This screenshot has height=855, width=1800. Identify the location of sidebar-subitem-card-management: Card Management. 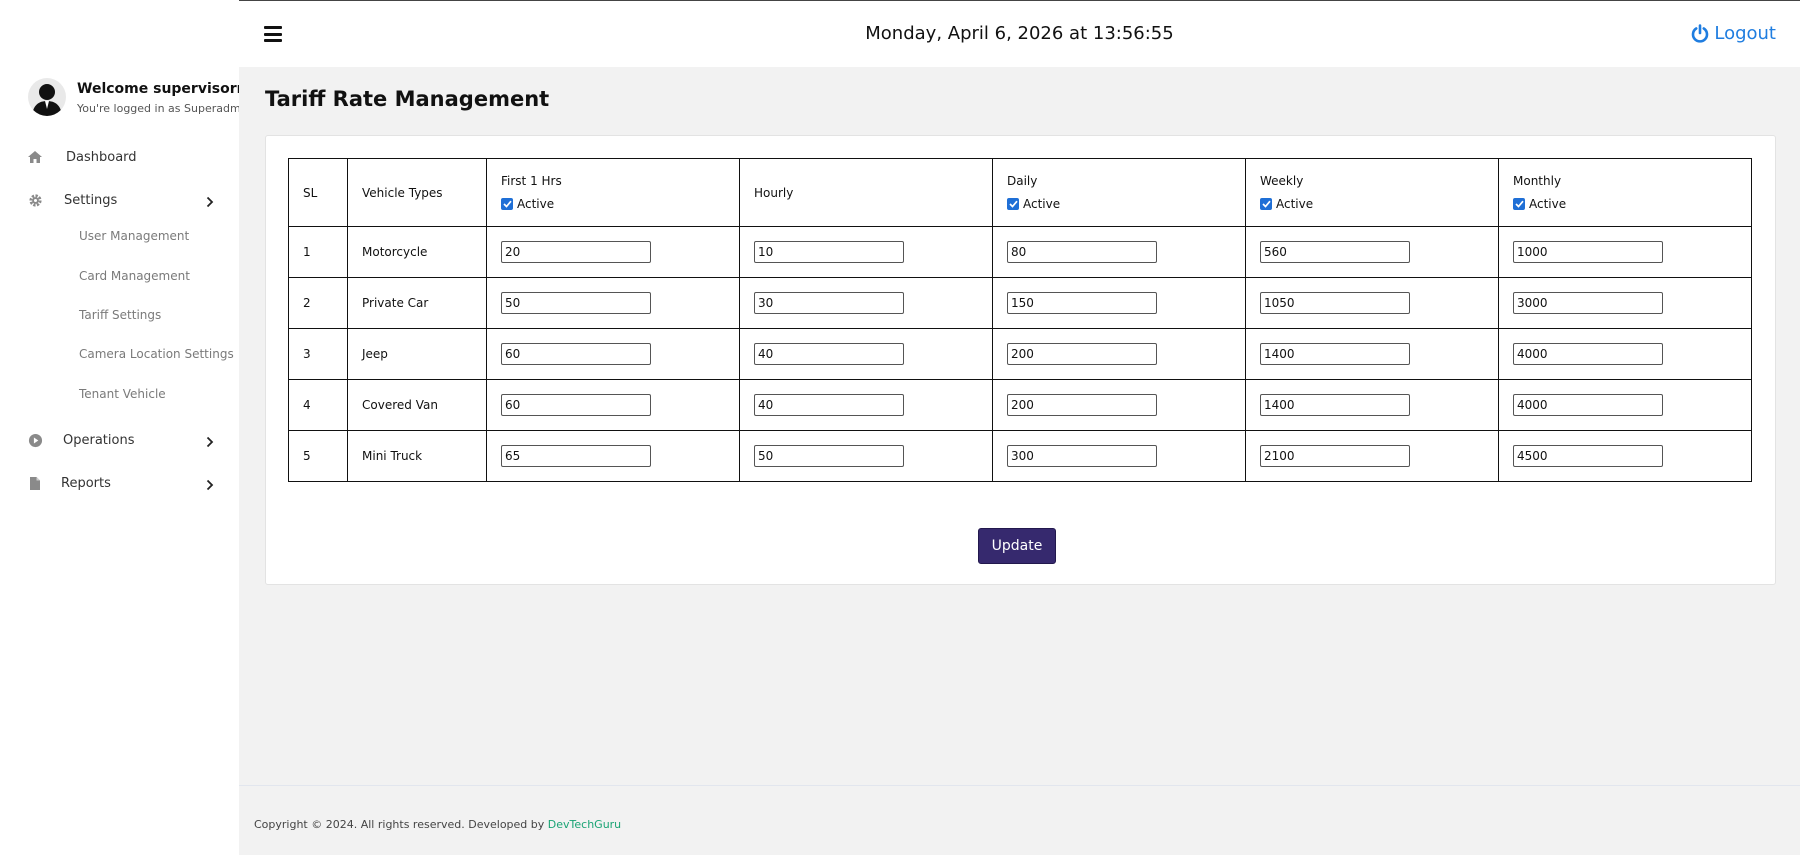
(134, 276).